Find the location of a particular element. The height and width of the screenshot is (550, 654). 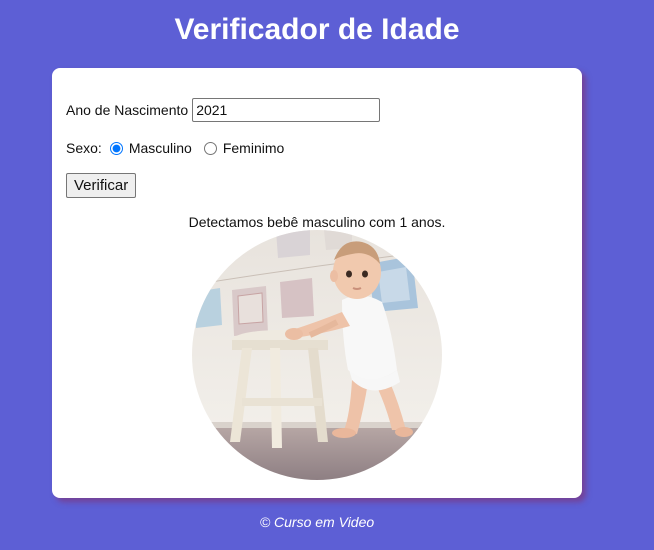

birth-year-label: Ano de Nascimento is located at coordinates (127, 110).